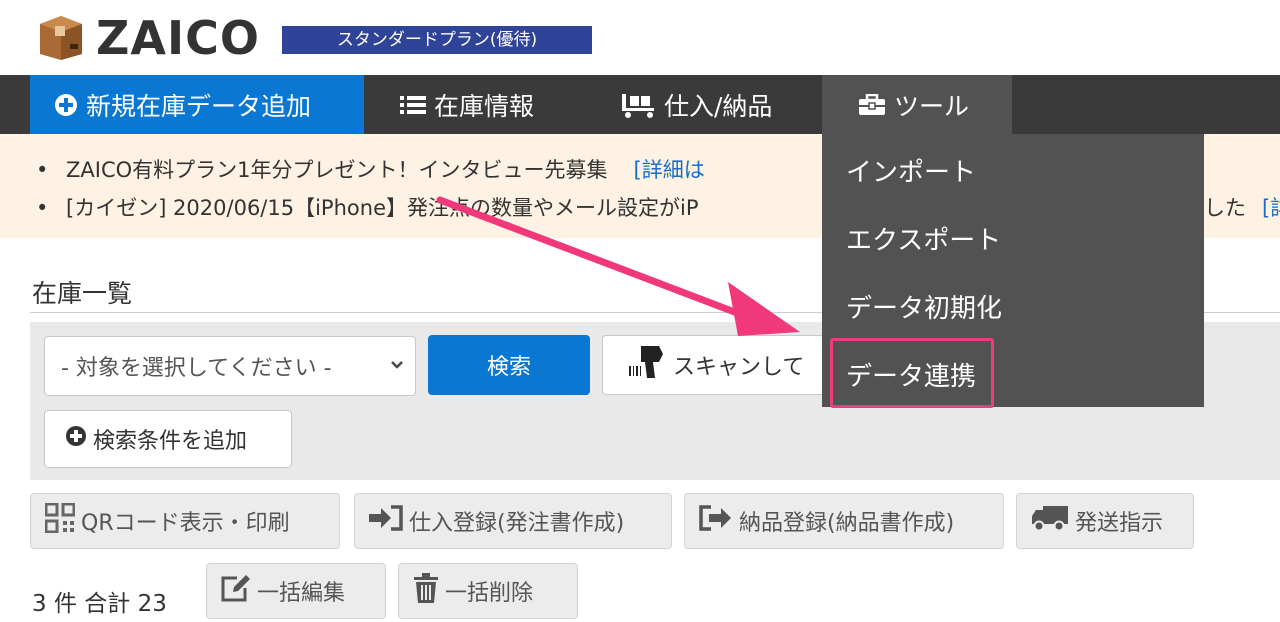 The width and height of the screenshot is (1280, 622). I want to click on announcement-link: [詳細は, so click(669, 170).